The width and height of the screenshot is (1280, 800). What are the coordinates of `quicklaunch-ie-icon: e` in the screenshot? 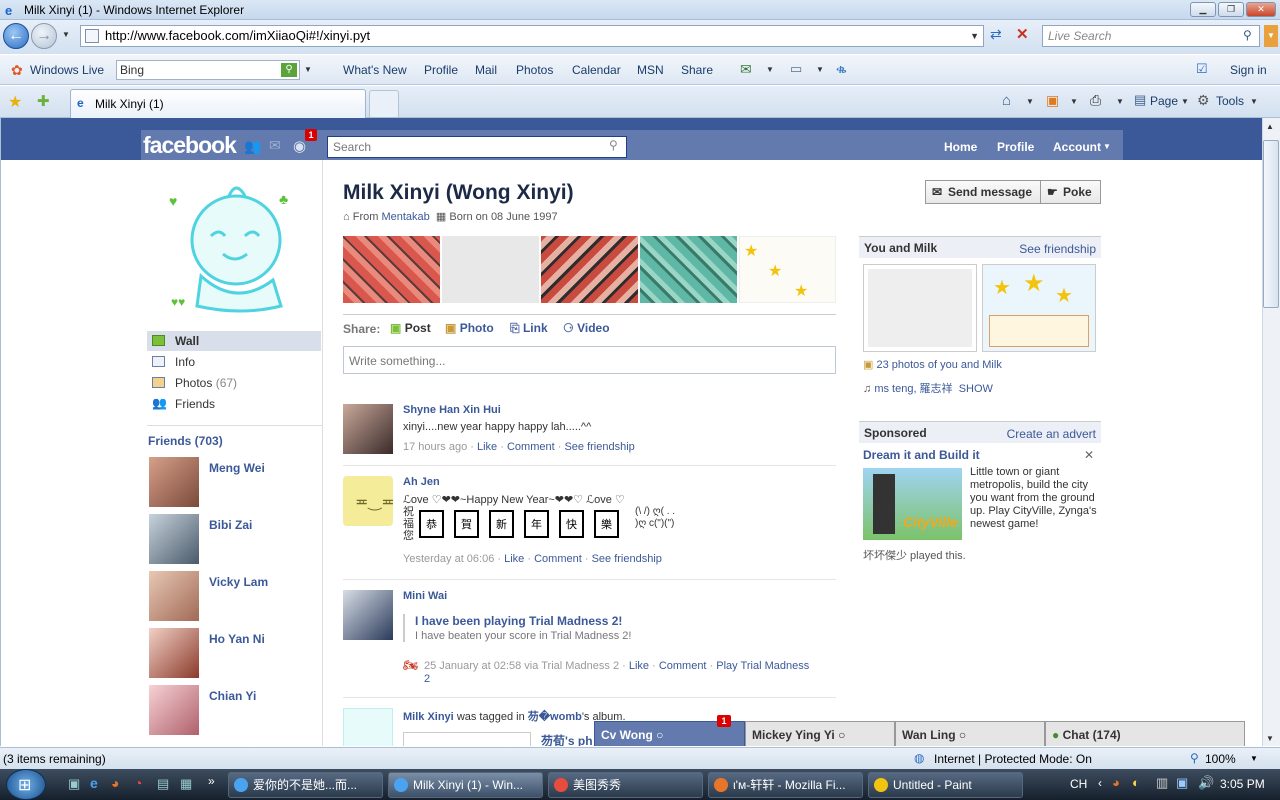 It's located at (94, 783).